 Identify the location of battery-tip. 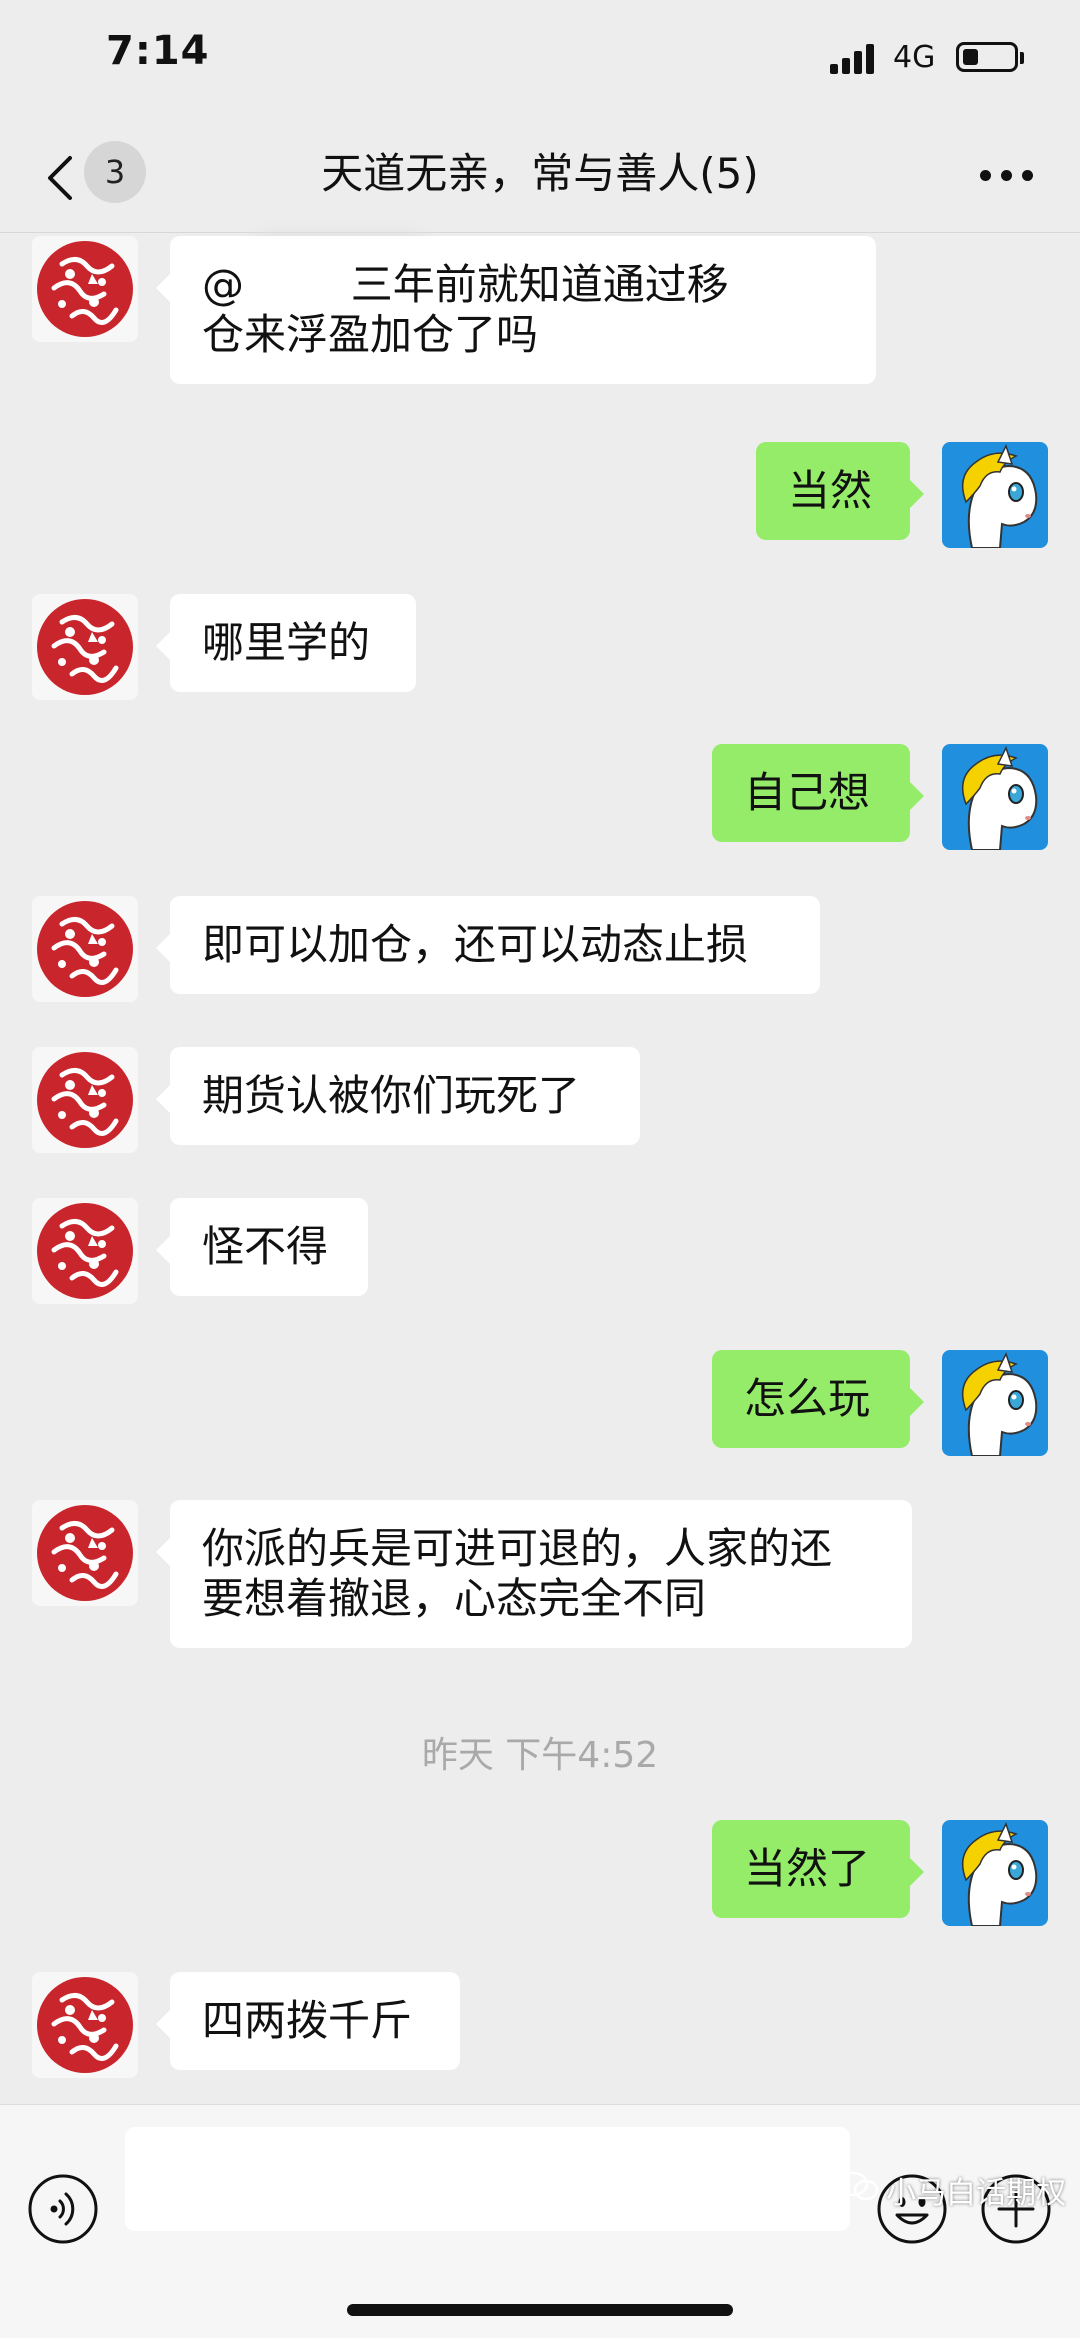
(1022, 58).